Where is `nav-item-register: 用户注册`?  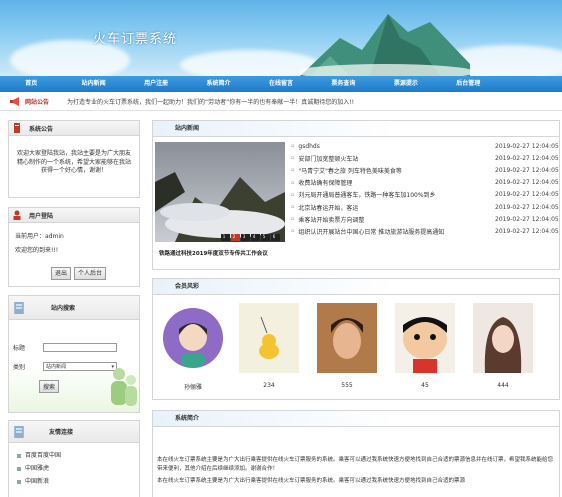 nav-item-register: 用户注册 is located at coordinates (156, 84).